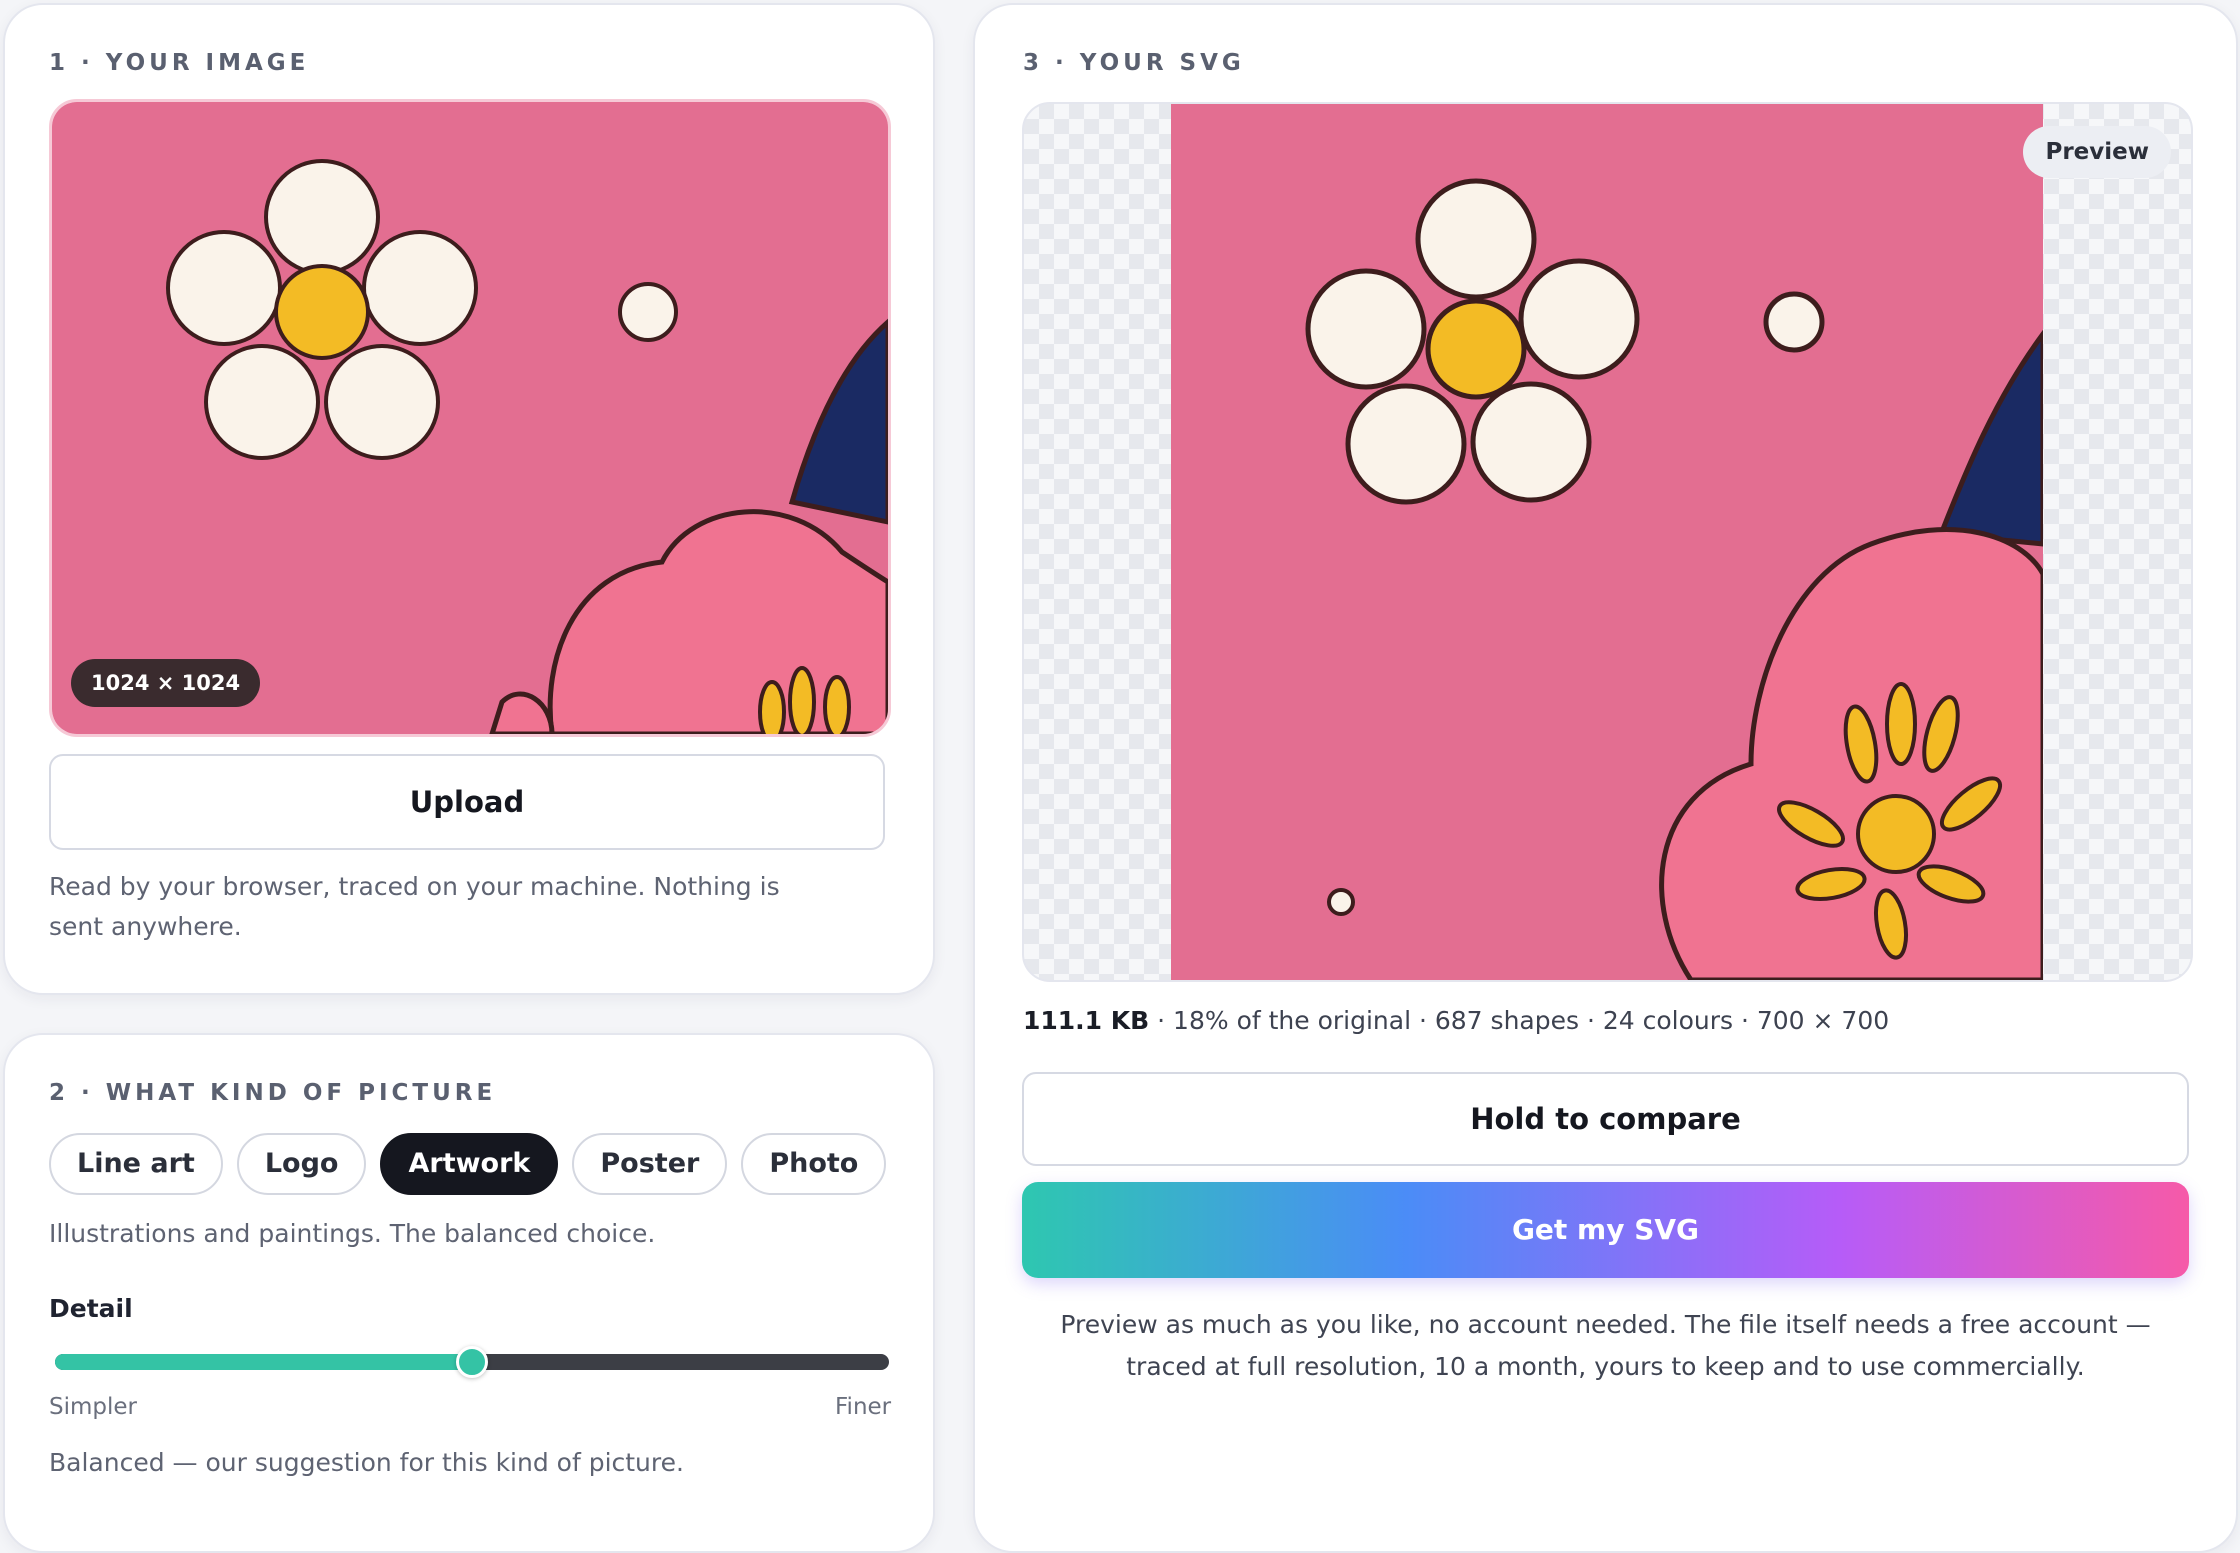 Image resolution: width=2240 pixels, height=1553 pixels. What do you see at coordinates (814, 1164) in the screenshot?
I see `kind-option-photo: Photo` at bounding box center [814, 1164].